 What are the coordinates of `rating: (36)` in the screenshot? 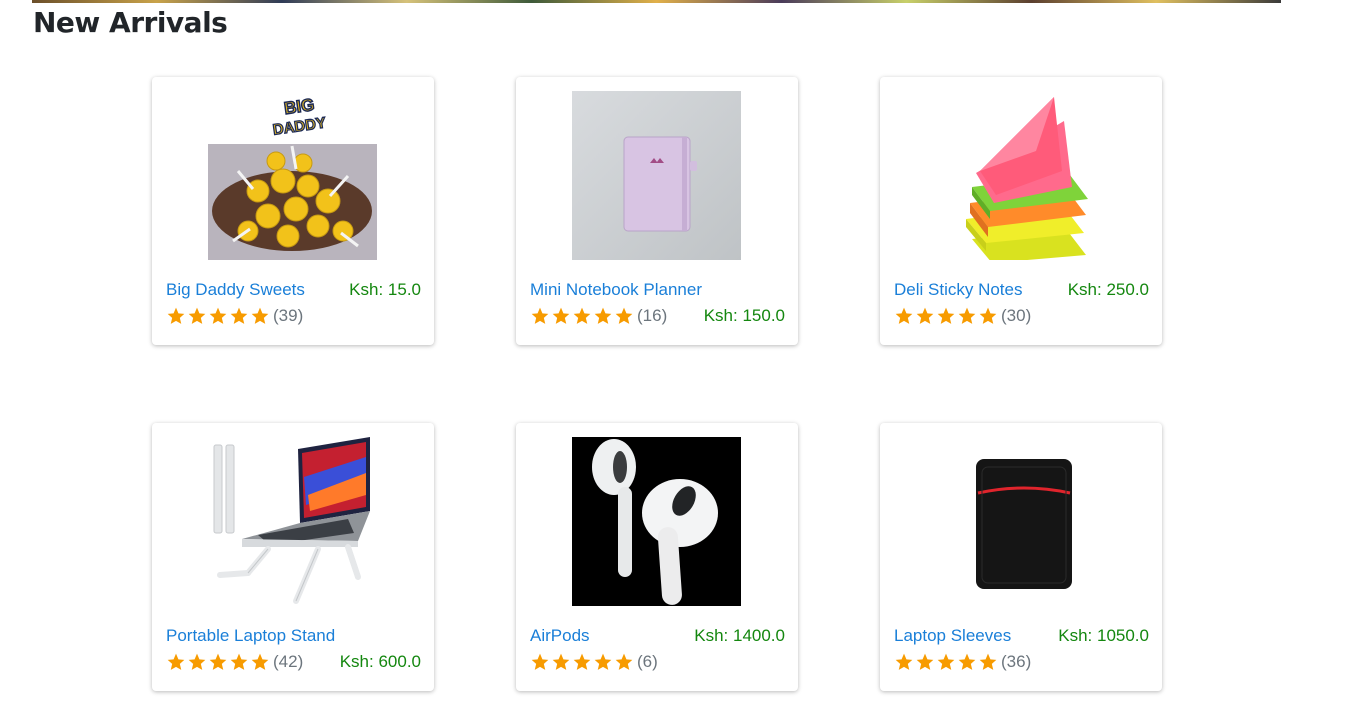 It's located at (962, 662).